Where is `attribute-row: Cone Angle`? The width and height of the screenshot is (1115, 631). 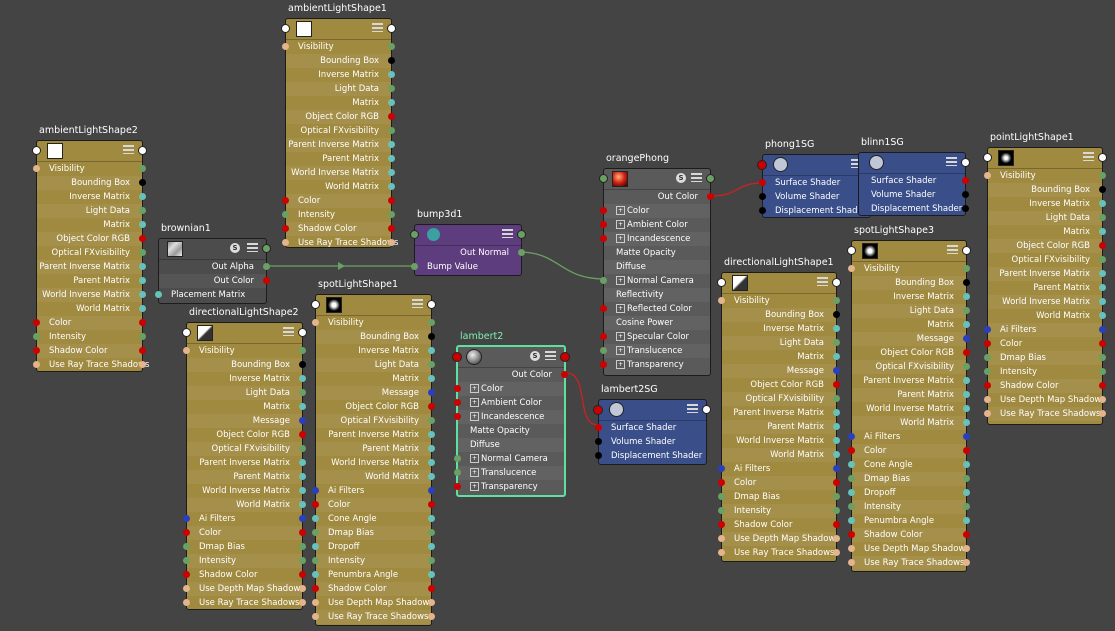 attribute-row: Cone Angle is located at coordinates (373, 519).